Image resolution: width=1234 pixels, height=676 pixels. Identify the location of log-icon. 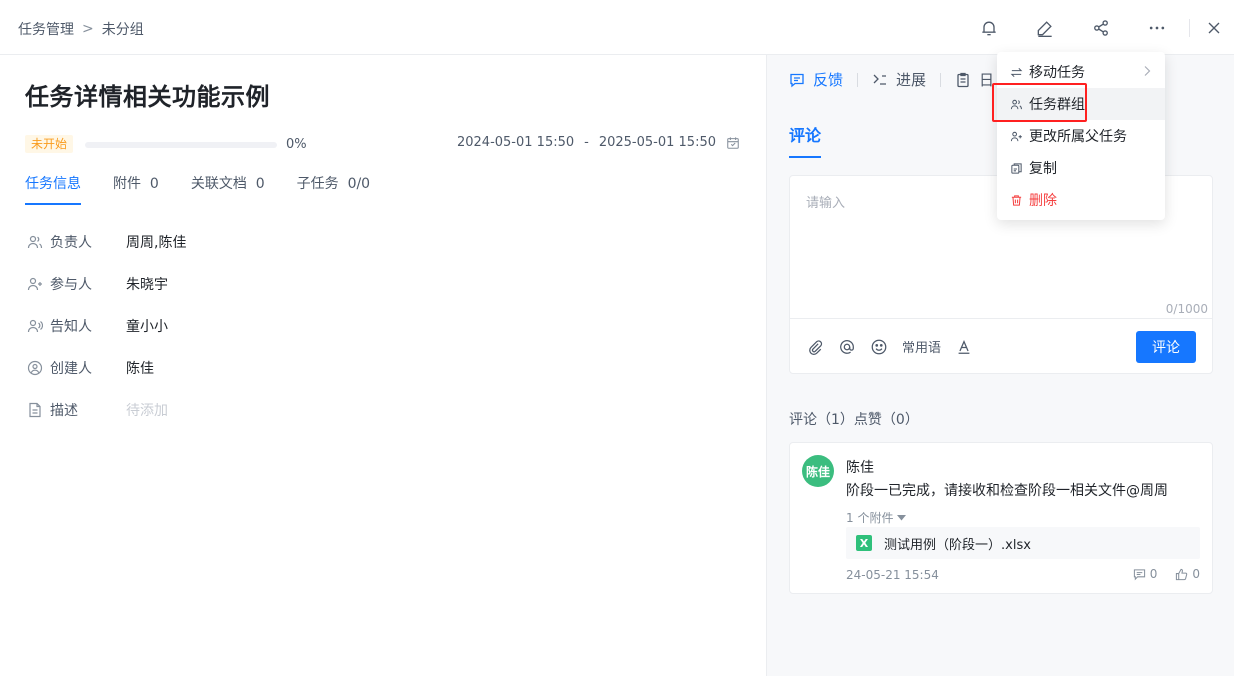
(963, 79).